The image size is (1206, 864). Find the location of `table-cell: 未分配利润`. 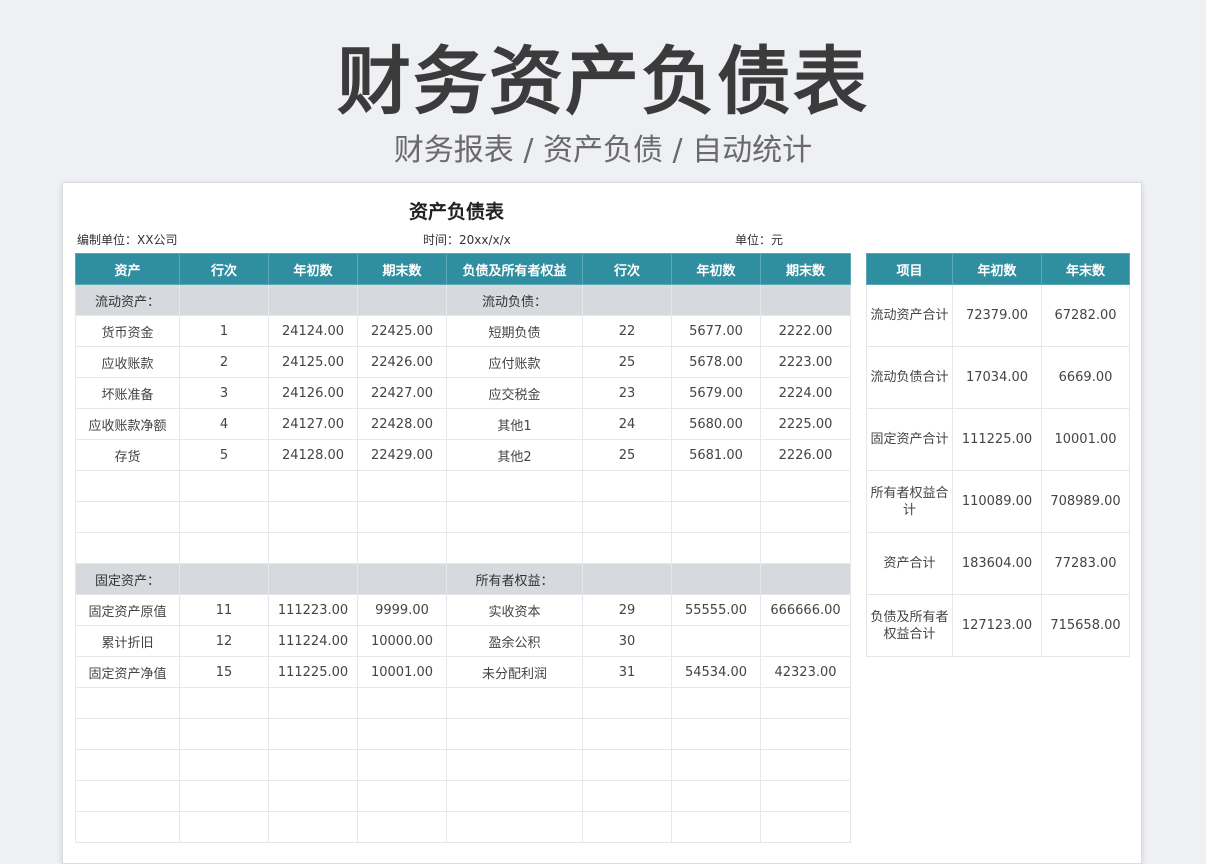

table-cell: 未分配利润 is located at coordinates (514, 672).